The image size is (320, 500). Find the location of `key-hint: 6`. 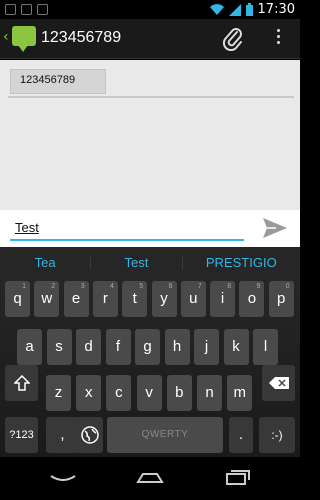

key-hint: 6 is located at coordinates (170, 286).